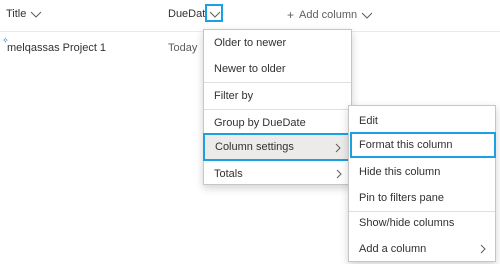  Describe the element at coordinates (56, 48) in the screenshot. I see `row-title-cell: melqassas Project 1` at that location.